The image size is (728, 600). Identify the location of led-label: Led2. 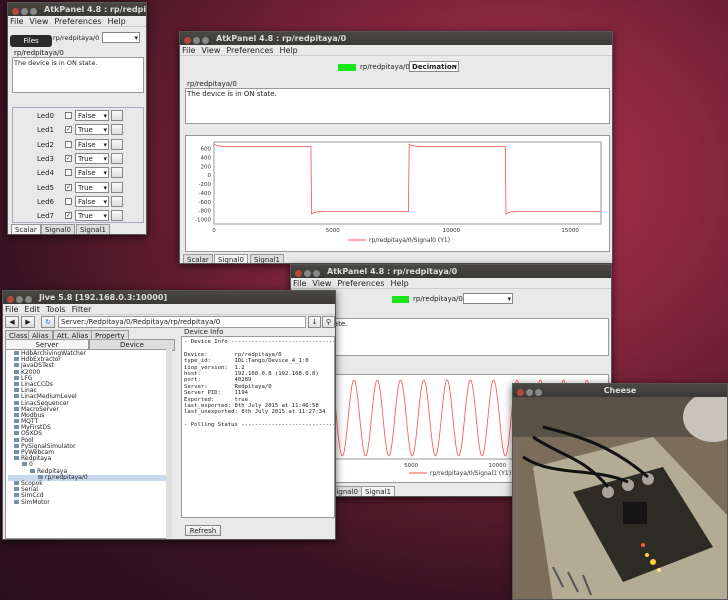
(45, 144).